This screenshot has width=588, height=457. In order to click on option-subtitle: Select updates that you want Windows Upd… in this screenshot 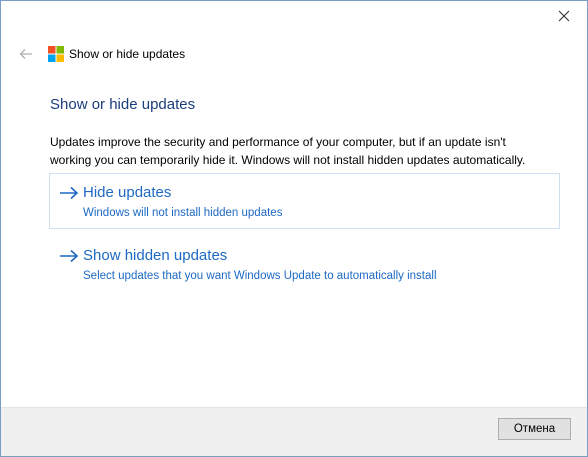, I will do `click(260, 276)`.